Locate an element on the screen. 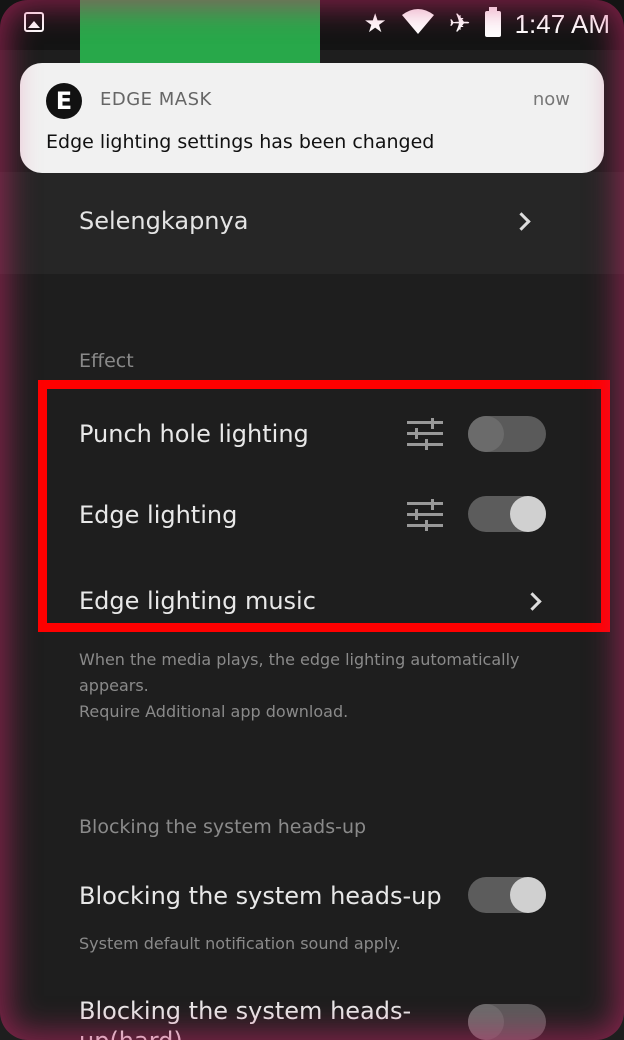  blocking-heads-up-toggle is located at coordinates (507, 895).